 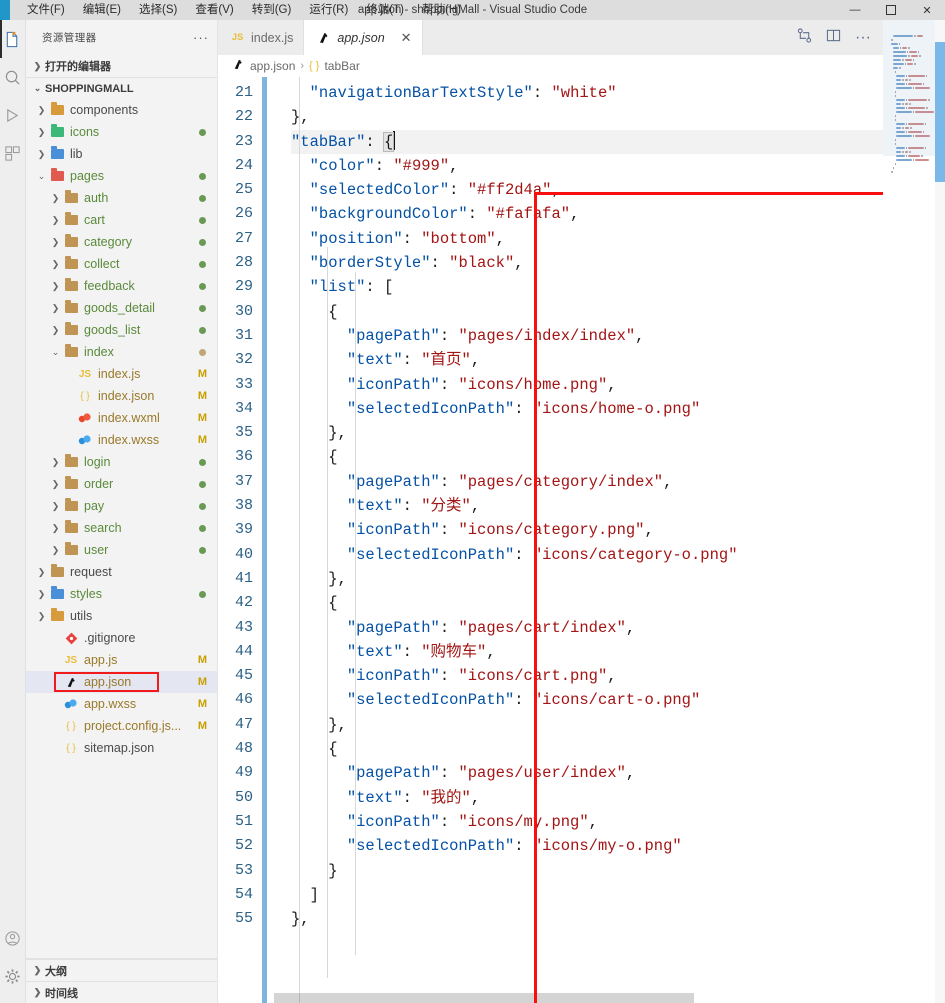 What do you see at coordinates (121, 616) in the screenshot?
I see `tree-item-utils: ❯ utils` at bounding box center [121, 616].